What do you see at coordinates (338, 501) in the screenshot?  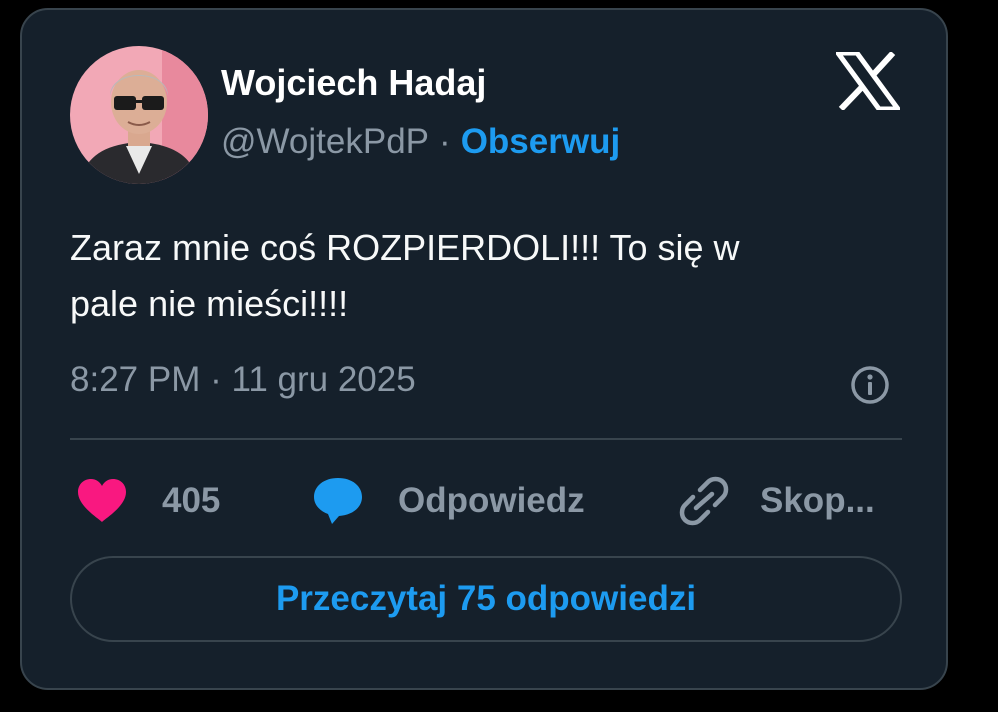 I see `speech-bubble-icon` at bounding box center [338, 501].